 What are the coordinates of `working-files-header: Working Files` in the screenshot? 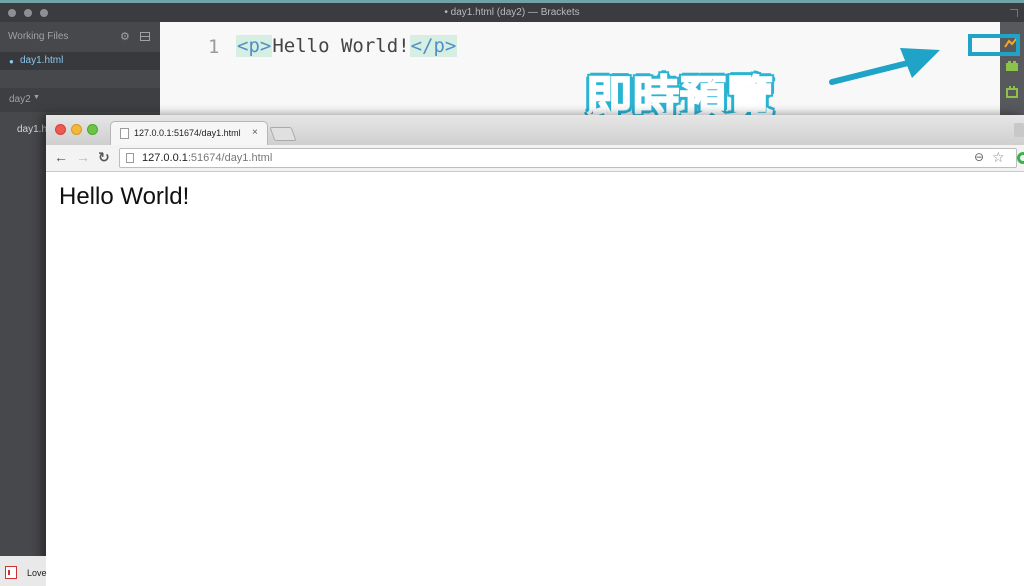 It's located at (38, 36).